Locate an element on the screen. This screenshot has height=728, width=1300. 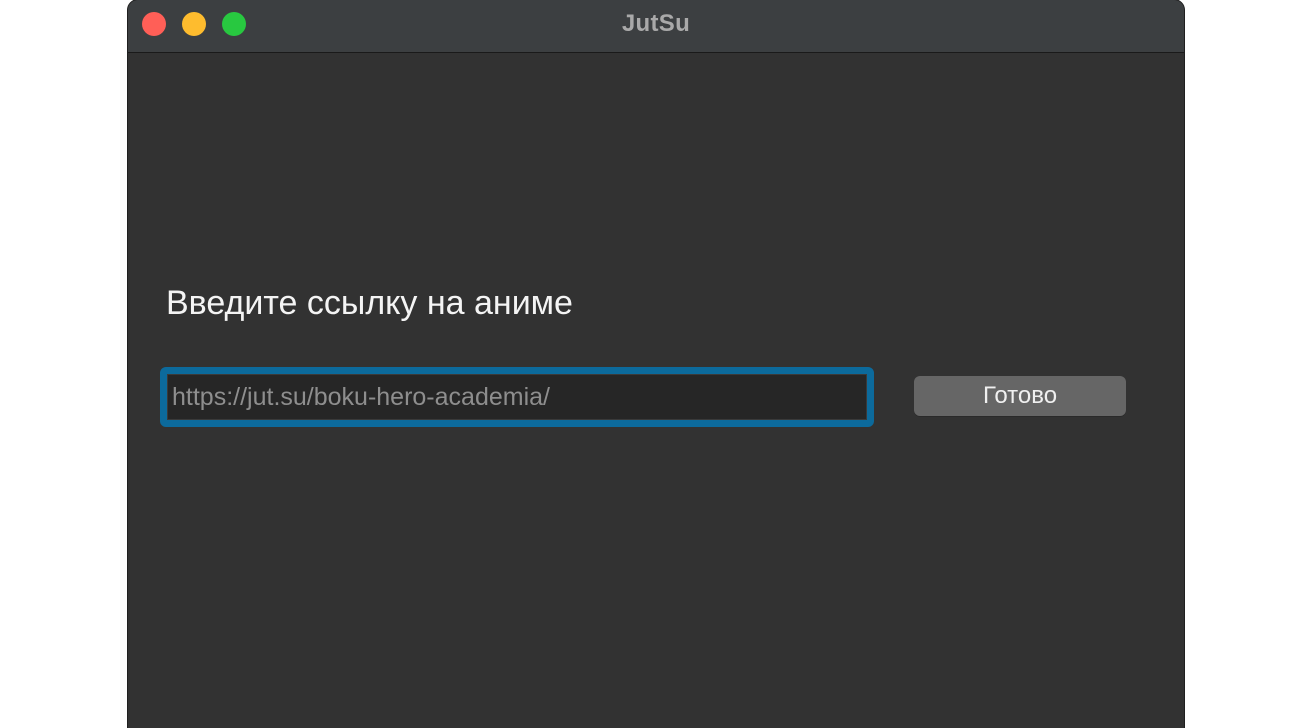
window-title: JutSu is located at coordinates (656, 23).